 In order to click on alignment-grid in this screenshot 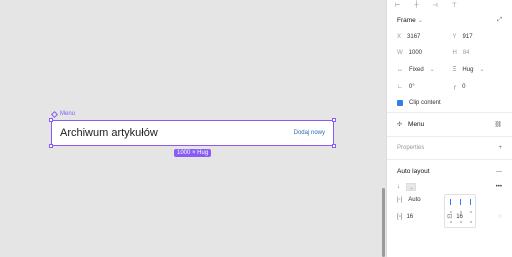, I will do `click(460, 211)`.